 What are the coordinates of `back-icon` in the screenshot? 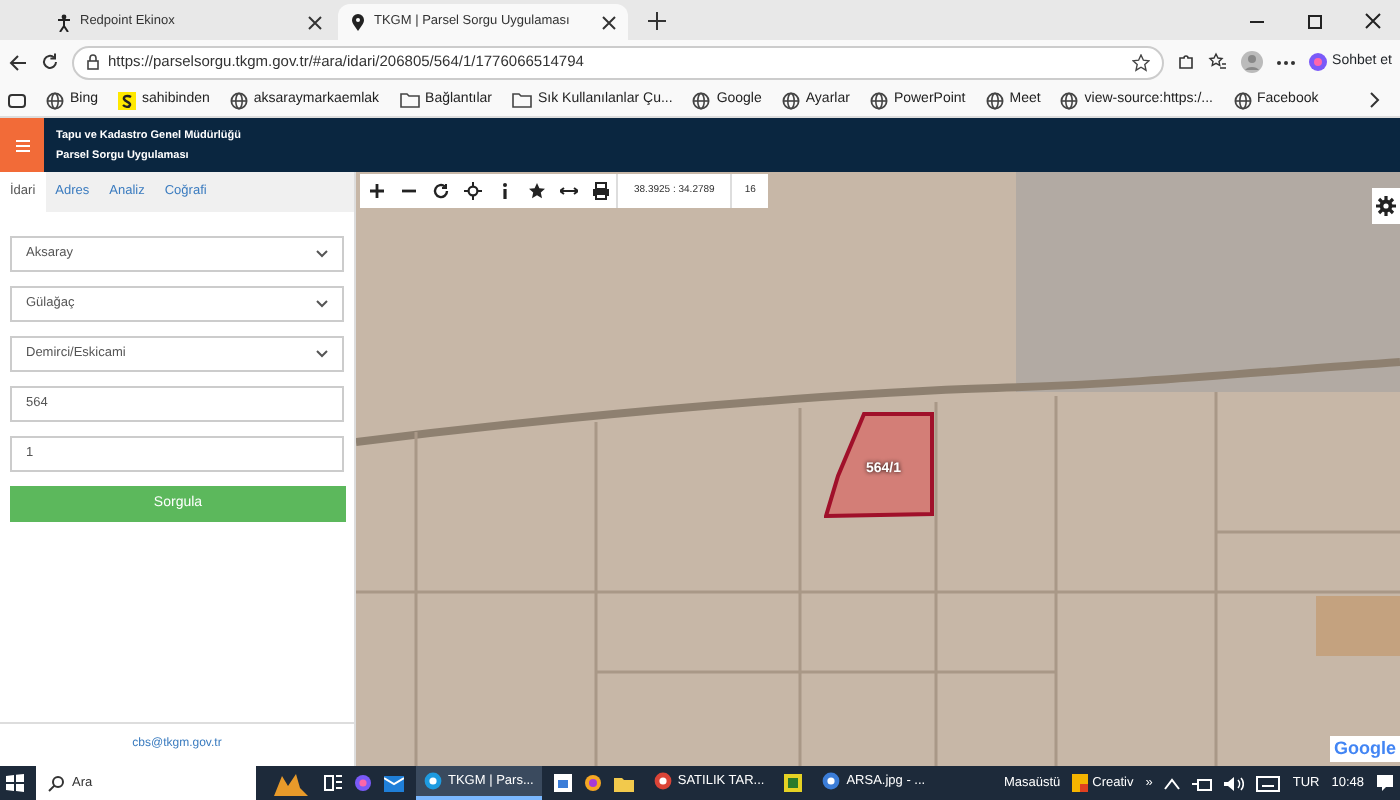 It's located at (18, 62).